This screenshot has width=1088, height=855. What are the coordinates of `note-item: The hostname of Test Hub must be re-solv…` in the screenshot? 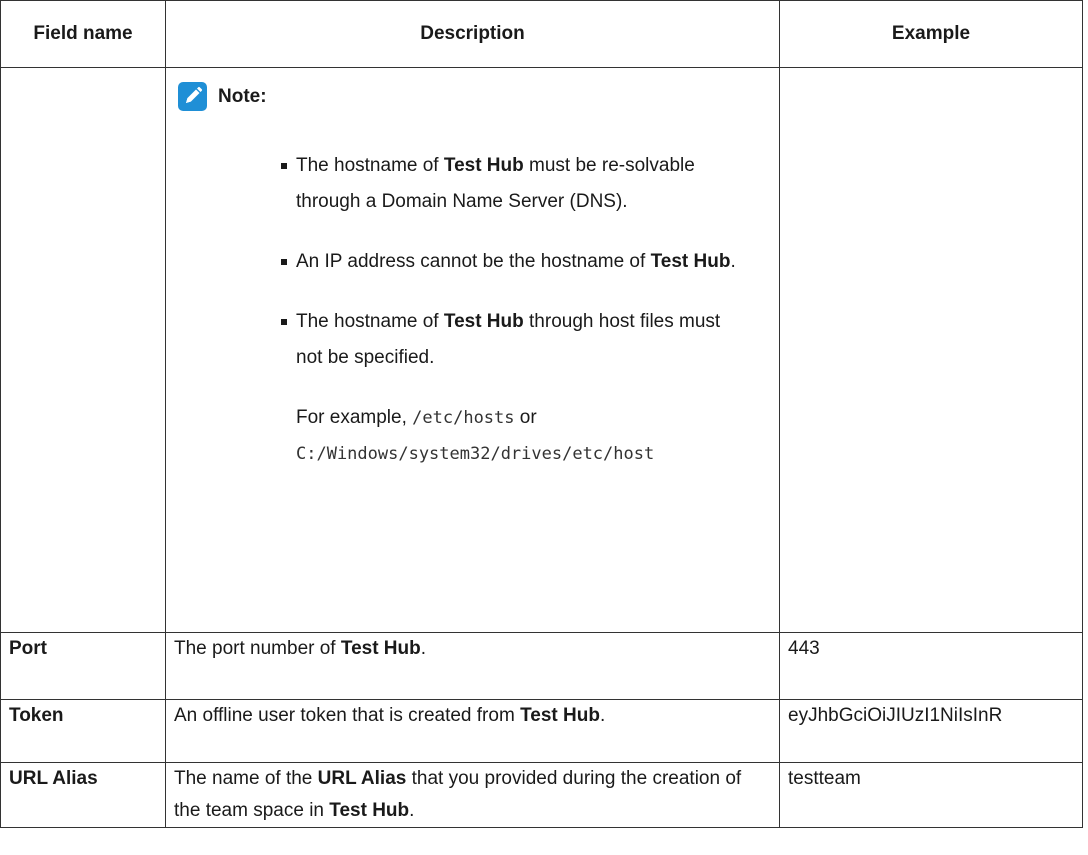 It's located at (511, 184).